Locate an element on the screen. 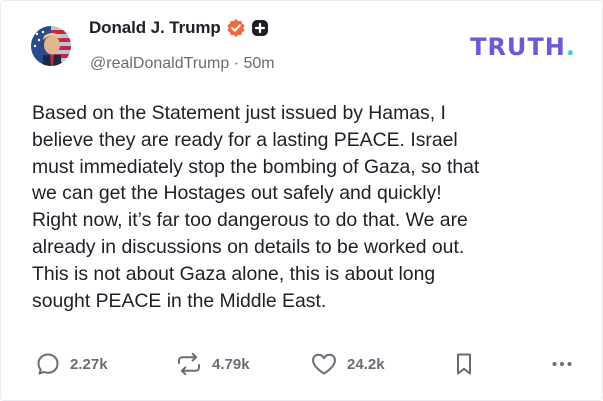 The image size is (603, 401). like-count: 24.2k is located at coordinates (366, 364).